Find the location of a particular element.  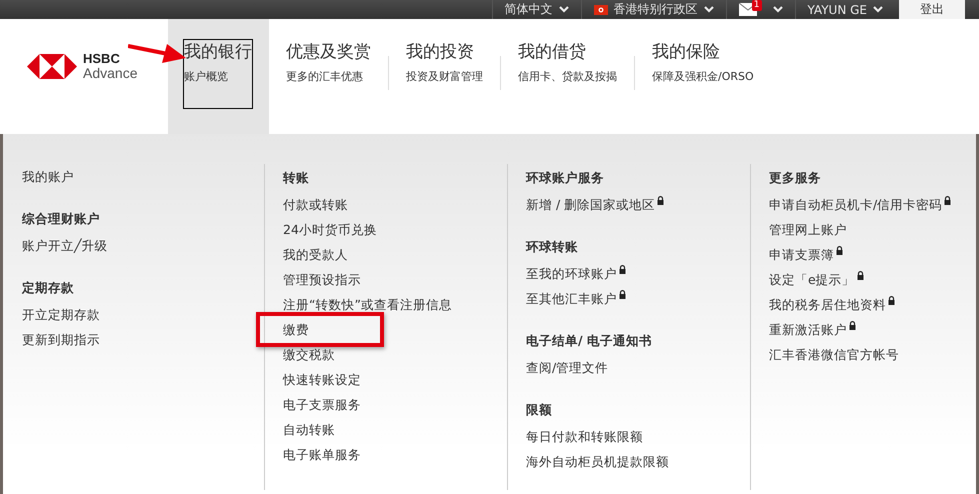

menu-link: 自动转账 is located at coordinates (309, 429).